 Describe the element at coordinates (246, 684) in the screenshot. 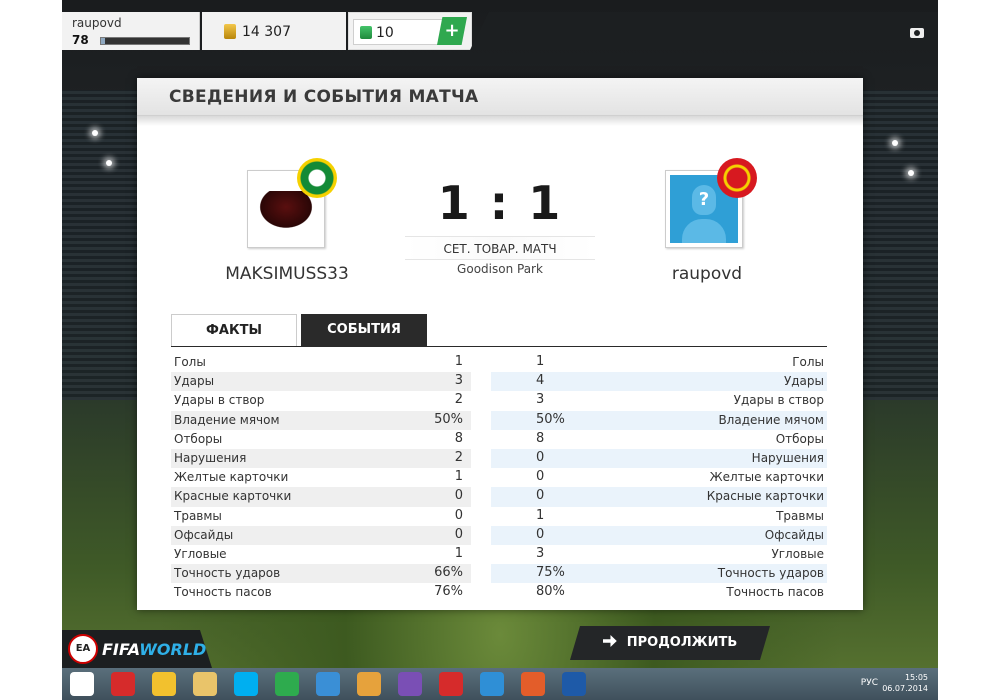

I see `skype-icon` at that location.